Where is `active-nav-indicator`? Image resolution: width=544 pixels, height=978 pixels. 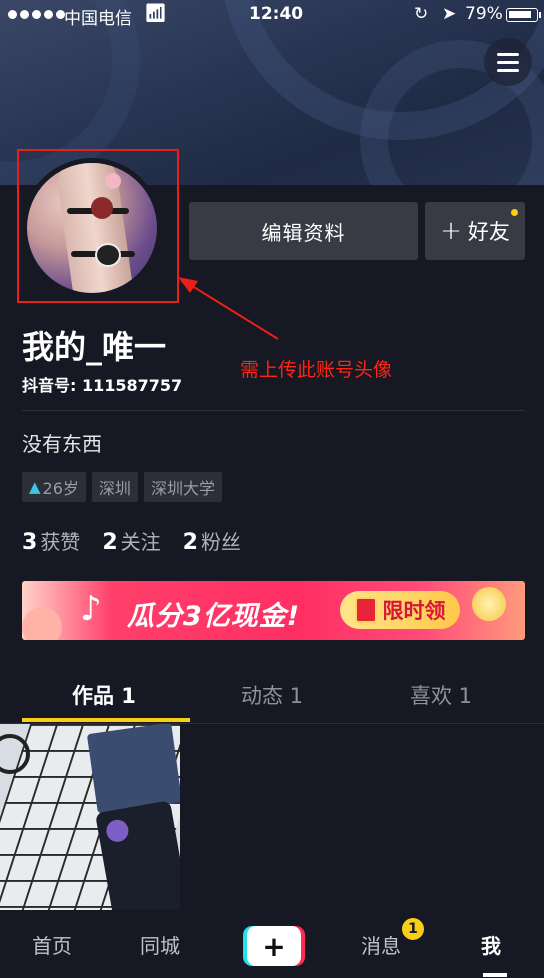
active-nav-indicator is located at coordinates (495, 975).